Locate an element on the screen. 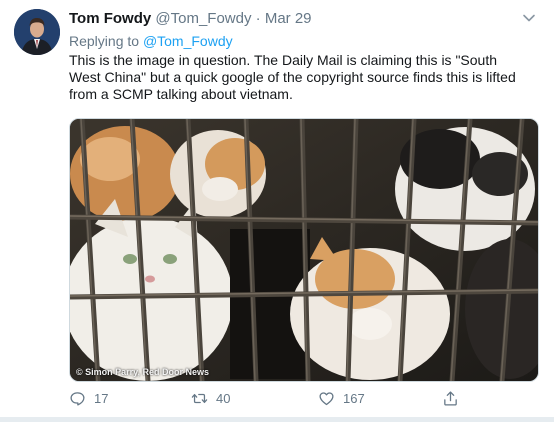 The image size is (554, 422). display-name: Tom Fowdy is located at coordinates (110, 18).